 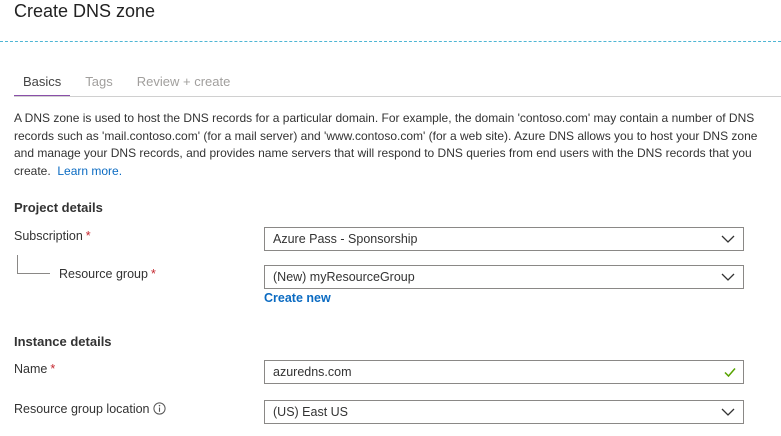 I want to click on resource-group-dropdown: (New) myResourceGroup, so click(x=504, y=277).